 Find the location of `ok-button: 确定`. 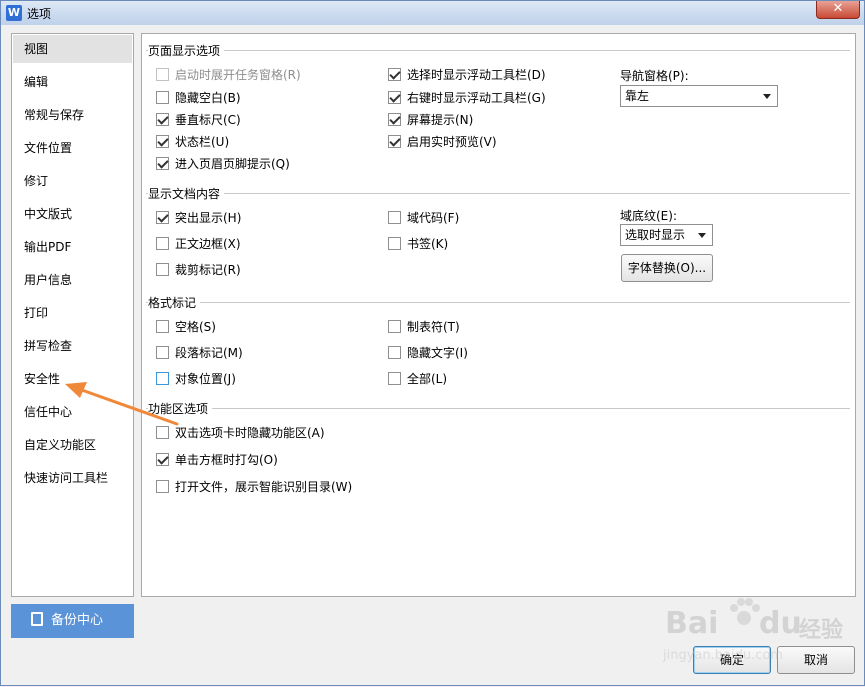

ok-button: 确定 is located at coordinates (732, 660).